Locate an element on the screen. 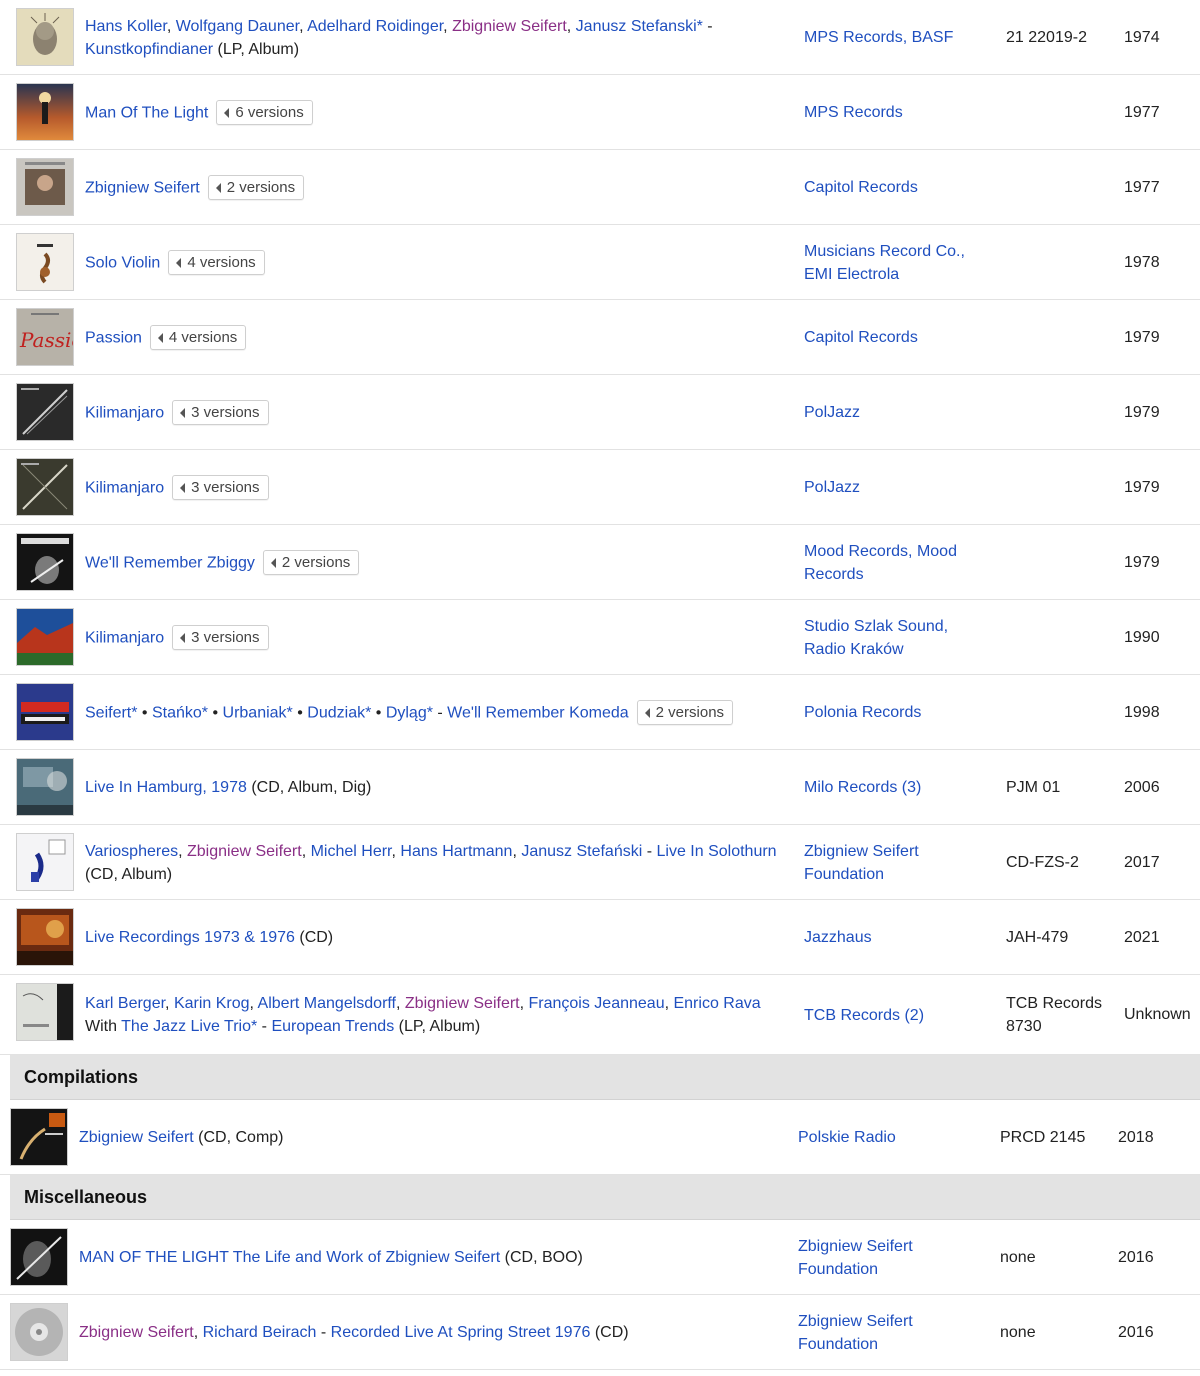  release-label: Milo Records (3) is located at coordinates (894, 787).